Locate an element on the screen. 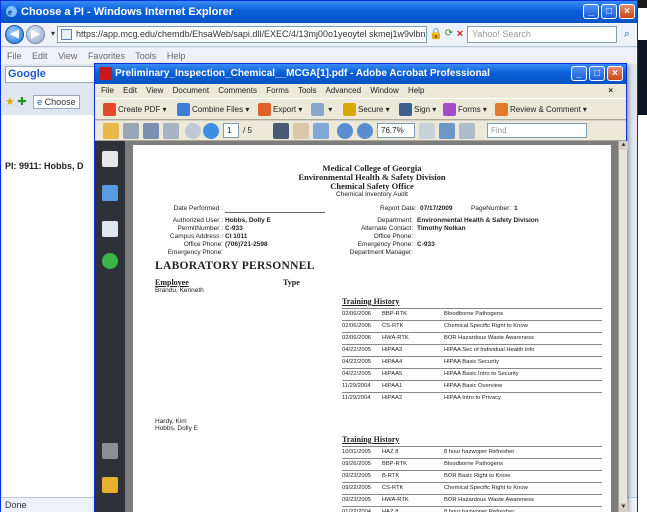 Image resolution: width=647 pixels, height=512 pixels. training-row: 10/31/2005 HAZ 8 8 hour hazwoper Refresher is located at coordinates (472, 452).